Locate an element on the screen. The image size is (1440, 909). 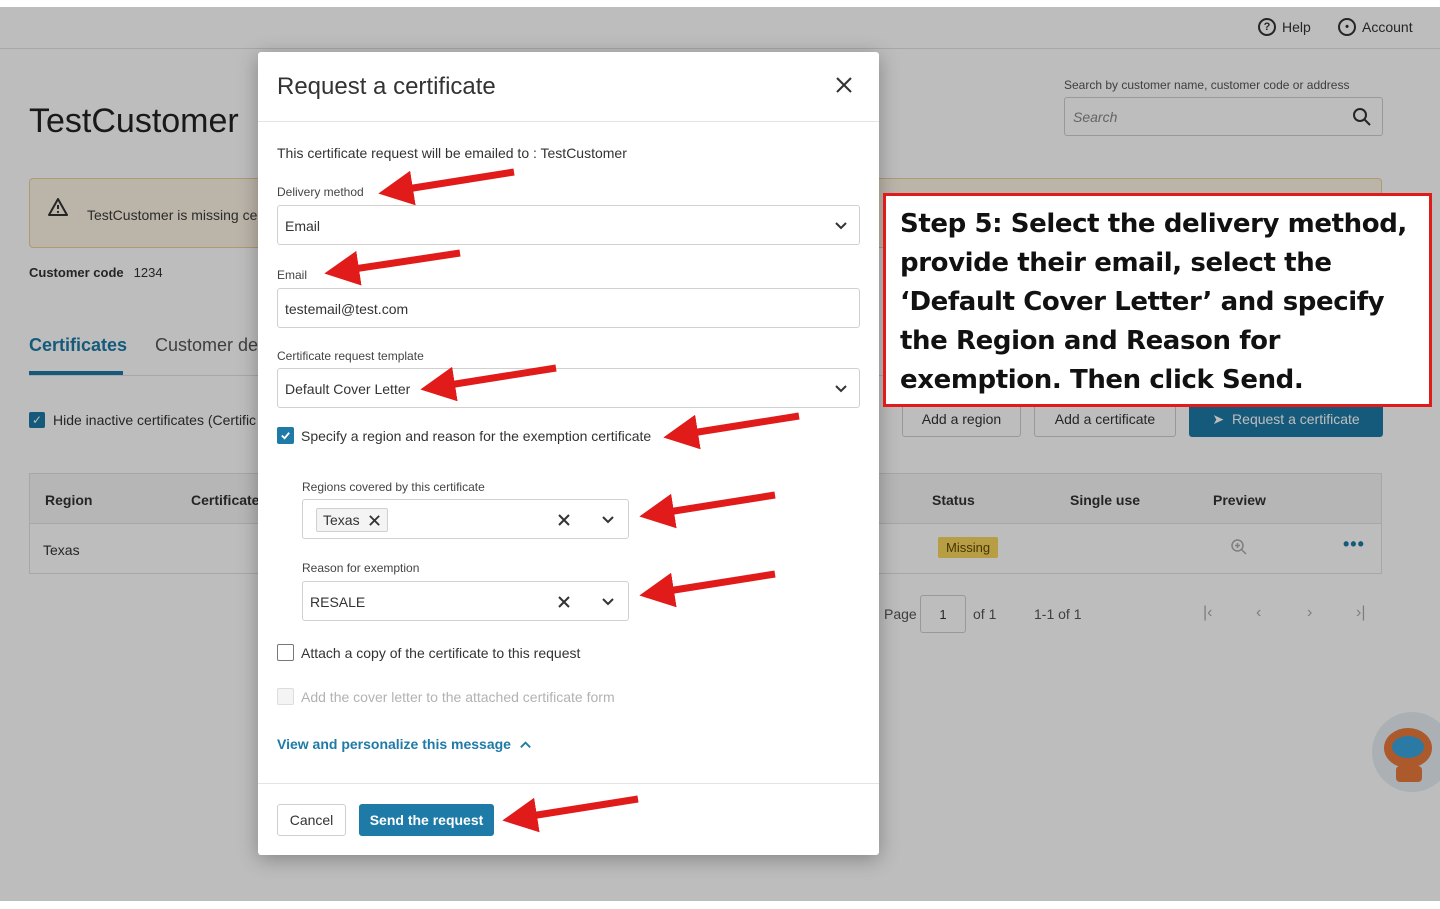
reason-value: RESALE is located at coordinates (338, 602).